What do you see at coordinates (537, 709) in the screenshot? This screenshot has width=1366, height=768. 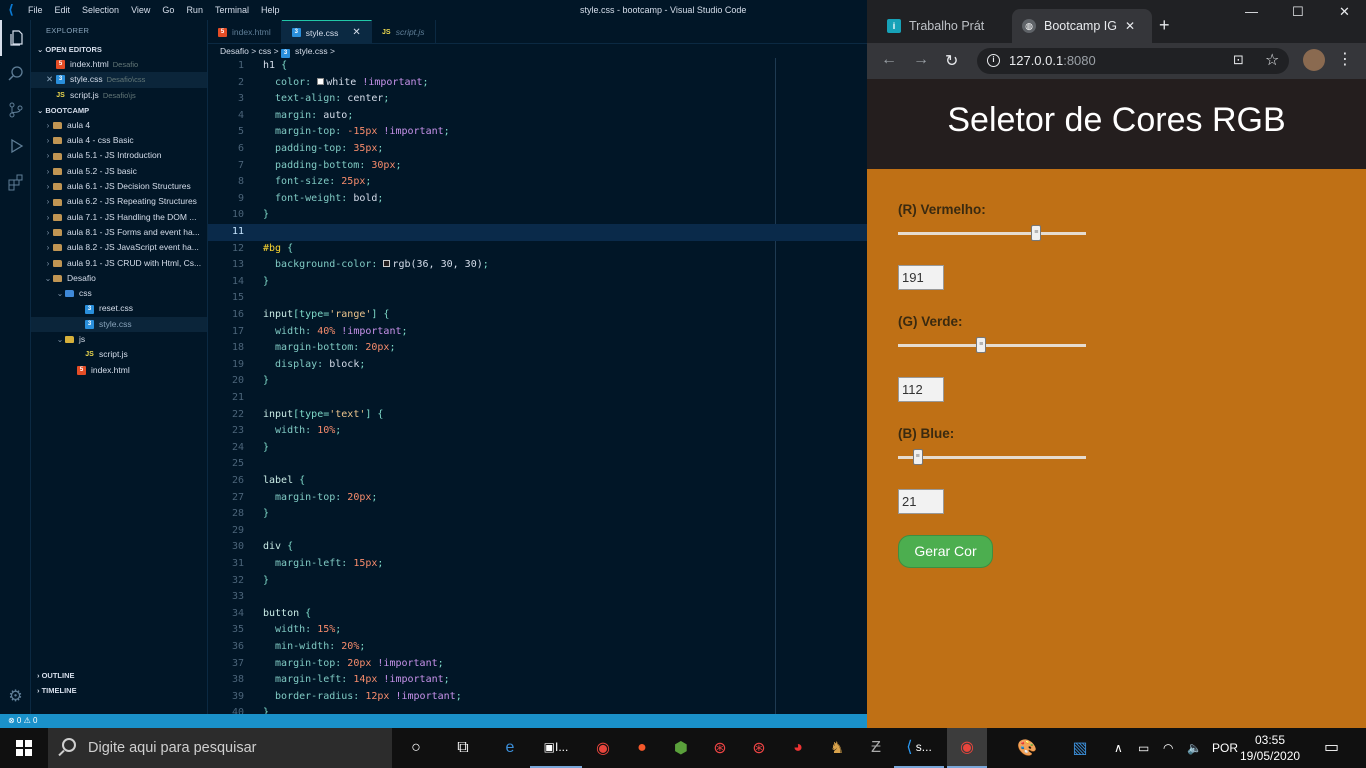 I see `code-line: 40}` at bounding box center [537, 709].